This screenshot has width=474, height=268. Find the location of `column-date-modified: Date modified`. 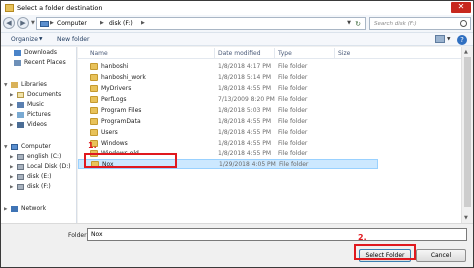

column-date-modified: Date modified is located at coordinates (239, 53).